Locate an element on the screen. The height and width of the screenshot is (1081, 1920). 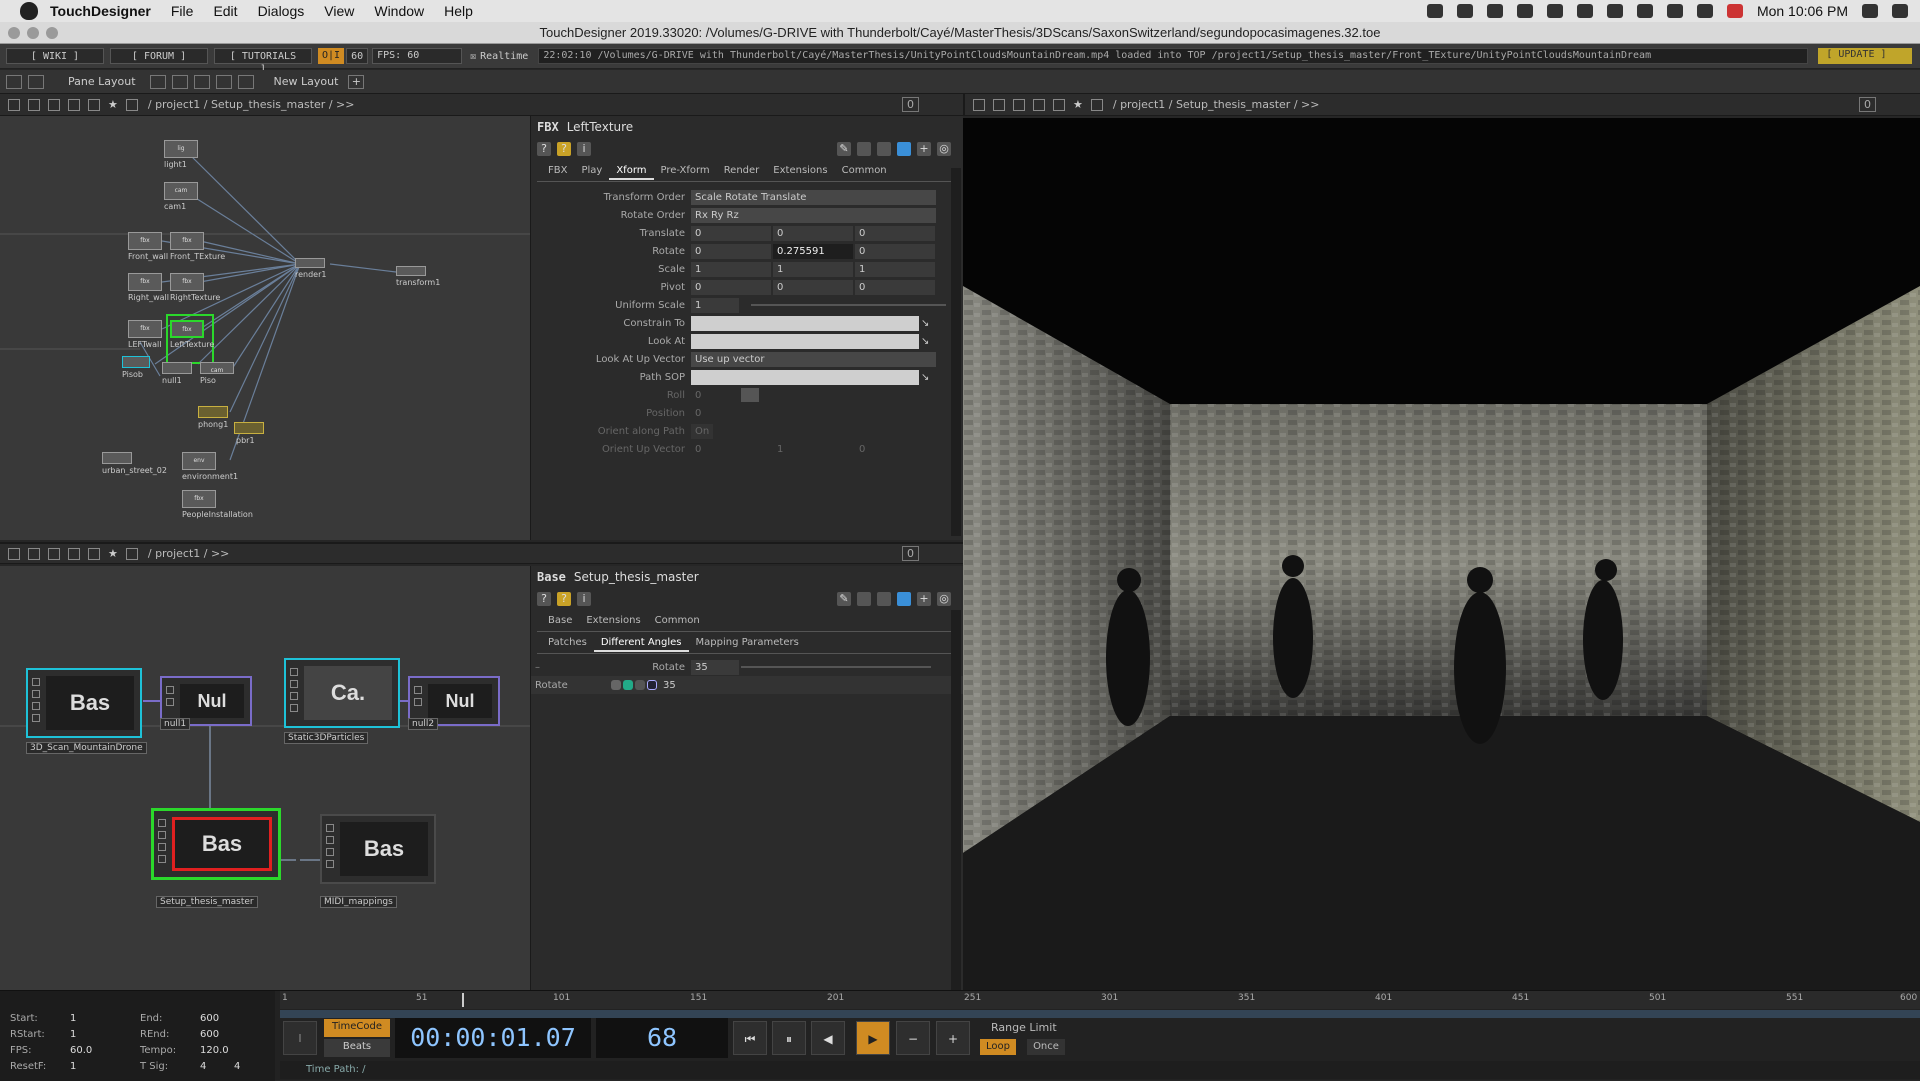
start-value: 1 is located at coordinates (73, 1018).